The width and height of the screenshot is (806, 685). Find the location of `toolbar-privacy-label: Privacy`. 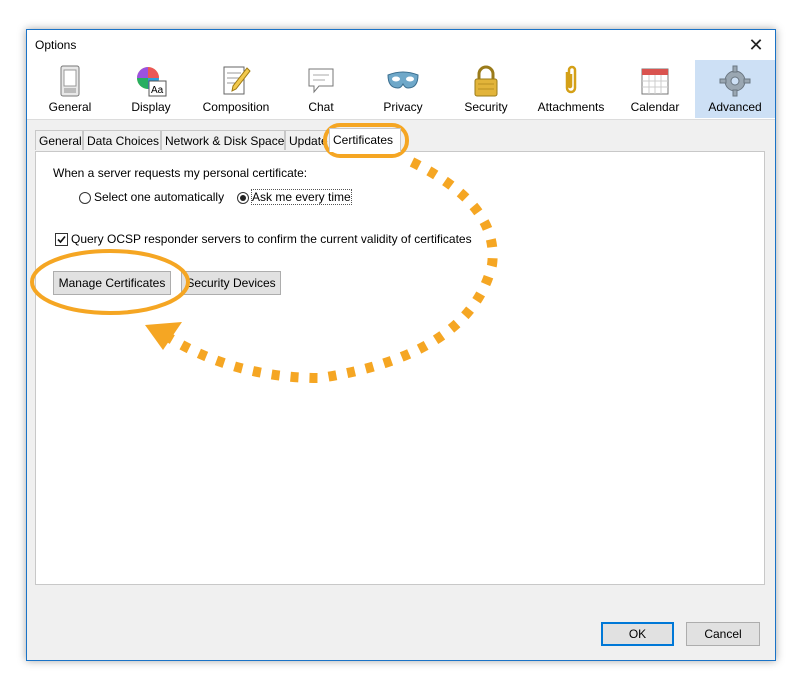

toolbar-privacy-label: Privacy is located at coordinates (403, 107).